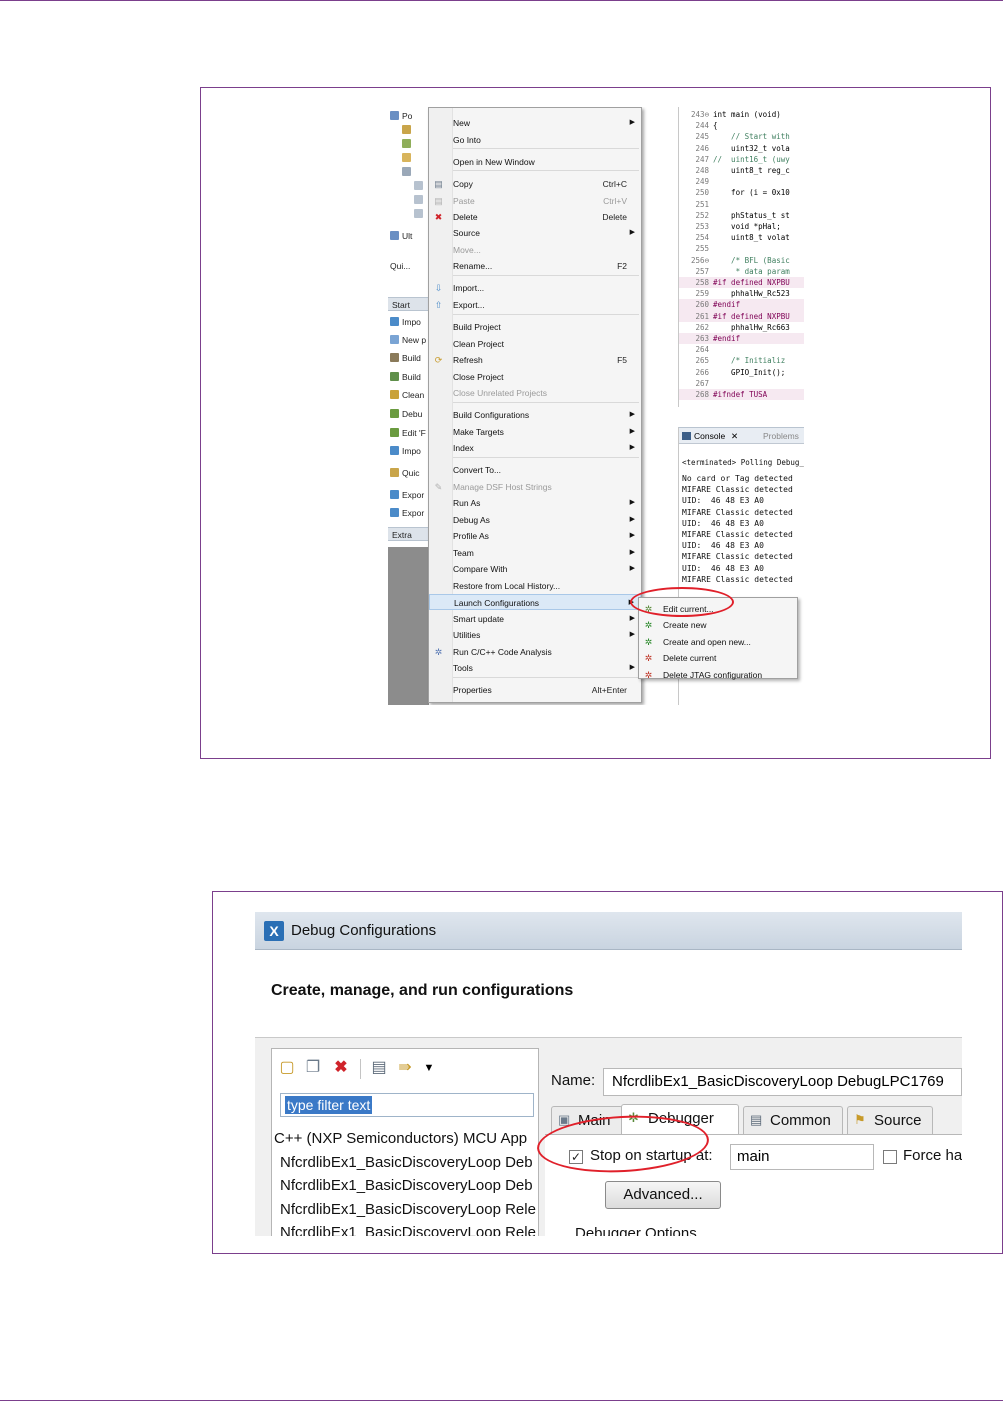 The image size is (1003, 1403). Describe the element at coordinates (741, 360) in the screenshot. I see `code-line: 265 /* Initializ` at that location.